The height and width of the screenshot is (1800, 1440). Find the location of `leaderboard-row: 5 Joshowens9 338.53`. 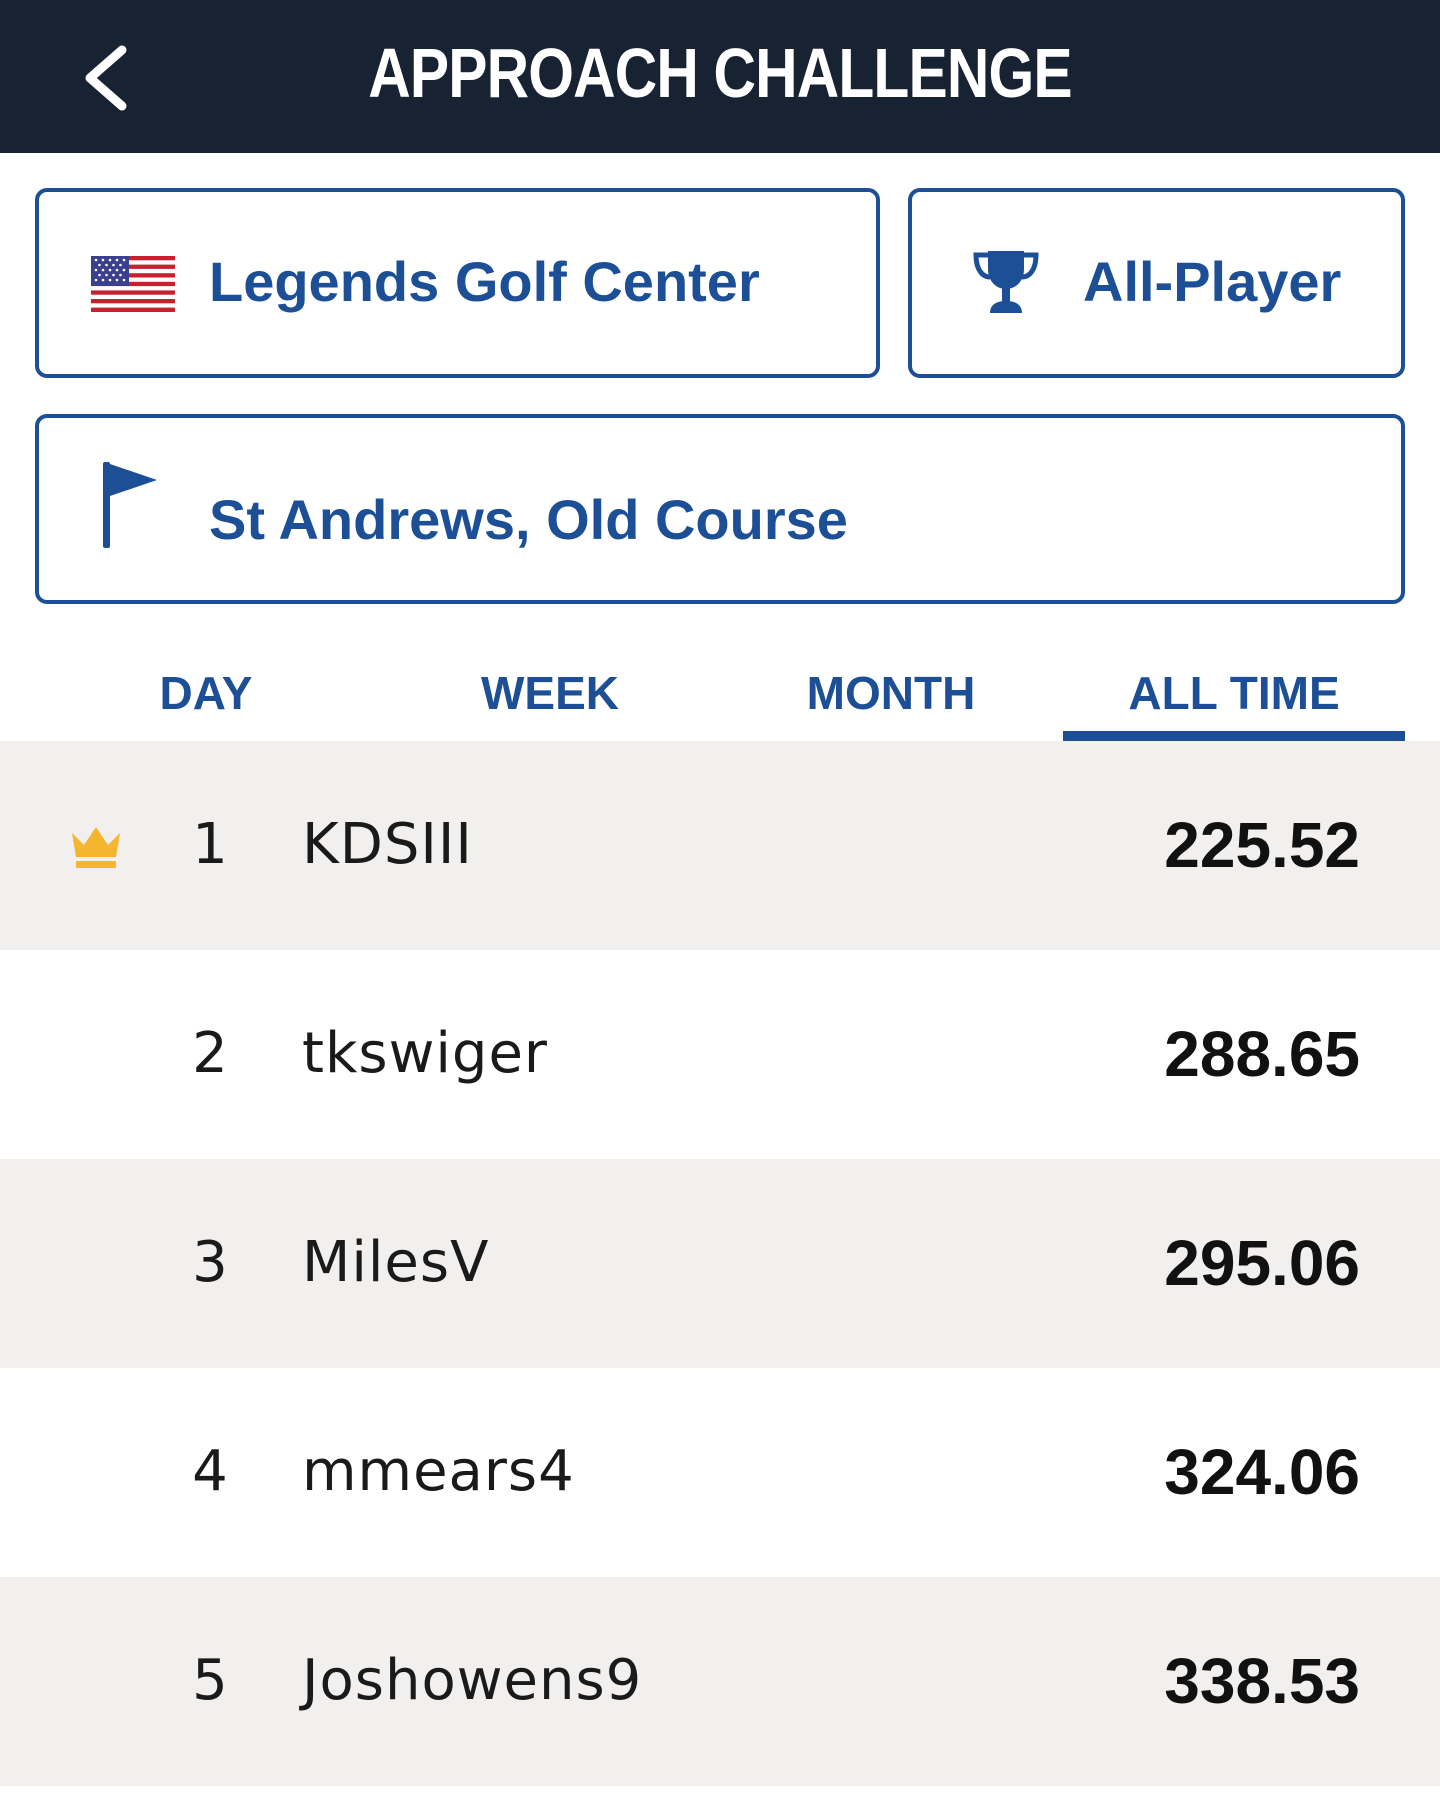

leaderboard-row: 5 Joshowens9 338.53 is located at coordinates (720, 1681).